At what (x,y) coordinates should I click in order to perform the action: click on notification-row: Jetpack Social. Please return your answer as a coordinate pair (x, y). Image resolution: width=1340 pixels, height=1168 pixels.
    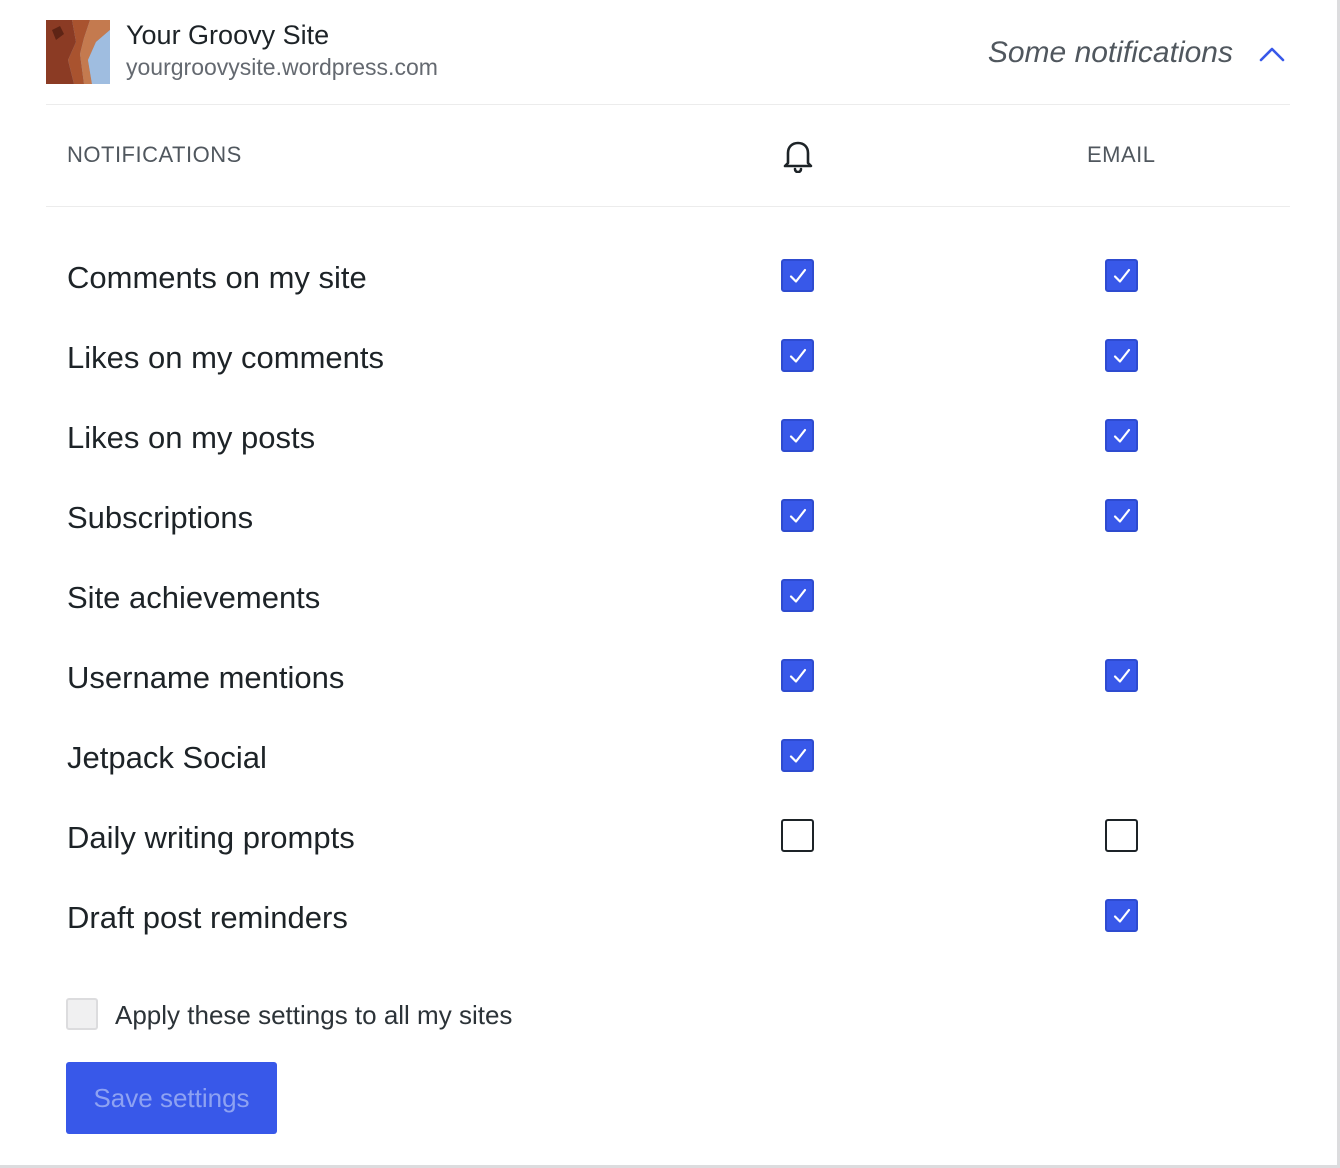
    Looking at the image, I should click on (670, 760).